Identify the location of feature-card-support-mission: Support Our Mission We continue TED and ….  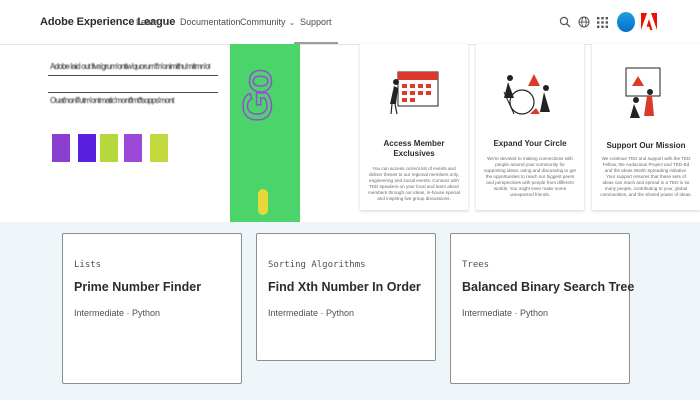
(646, 127).